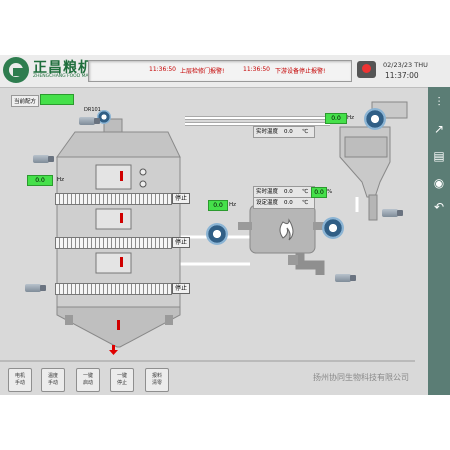 The height and width of the screenshot is (450, 450). What do you see at coordinates (305, 192) in the screenshot?
I see `burner-temp-unit: ℃` at bounding box center [305, 192].